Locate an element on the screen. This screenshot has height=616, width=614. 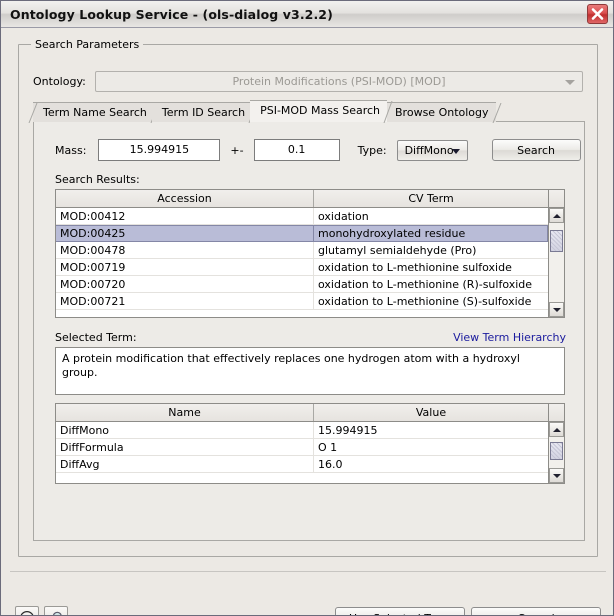
properties-scrollbar is located at coordinates (556, 443).